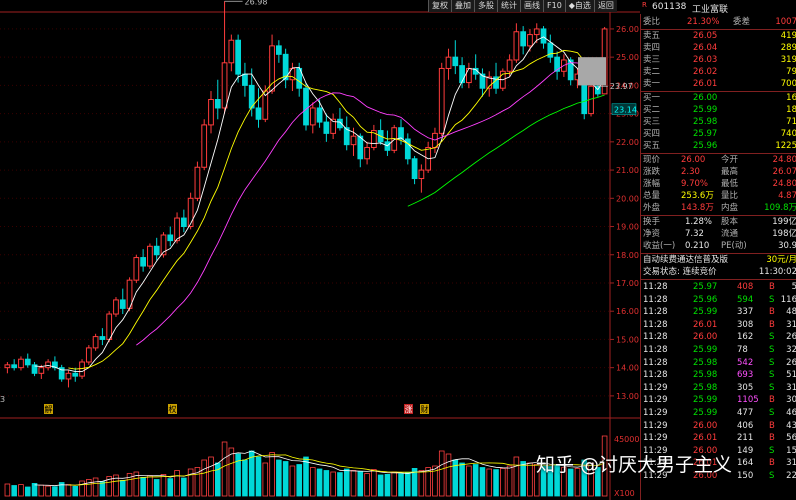 The width and height of the screenshot is (796, 500). I want to click on ask-vol: 289, so click(788, 48).